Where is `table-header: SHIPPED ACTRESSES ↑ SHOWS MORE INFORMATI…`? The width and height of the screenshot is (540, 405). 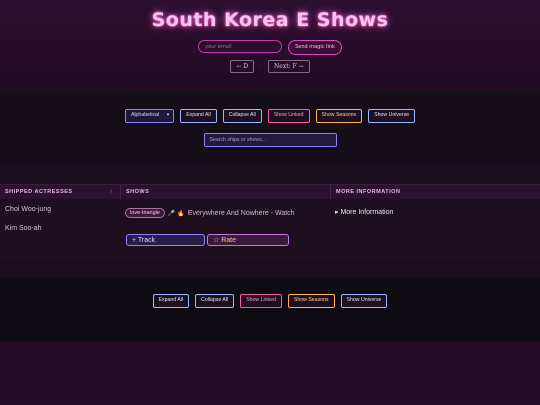
table-header: SHIPPED ACTRESSES ↑ SHOWS MORE INFORMATI… is located at coordinates (270, 191).